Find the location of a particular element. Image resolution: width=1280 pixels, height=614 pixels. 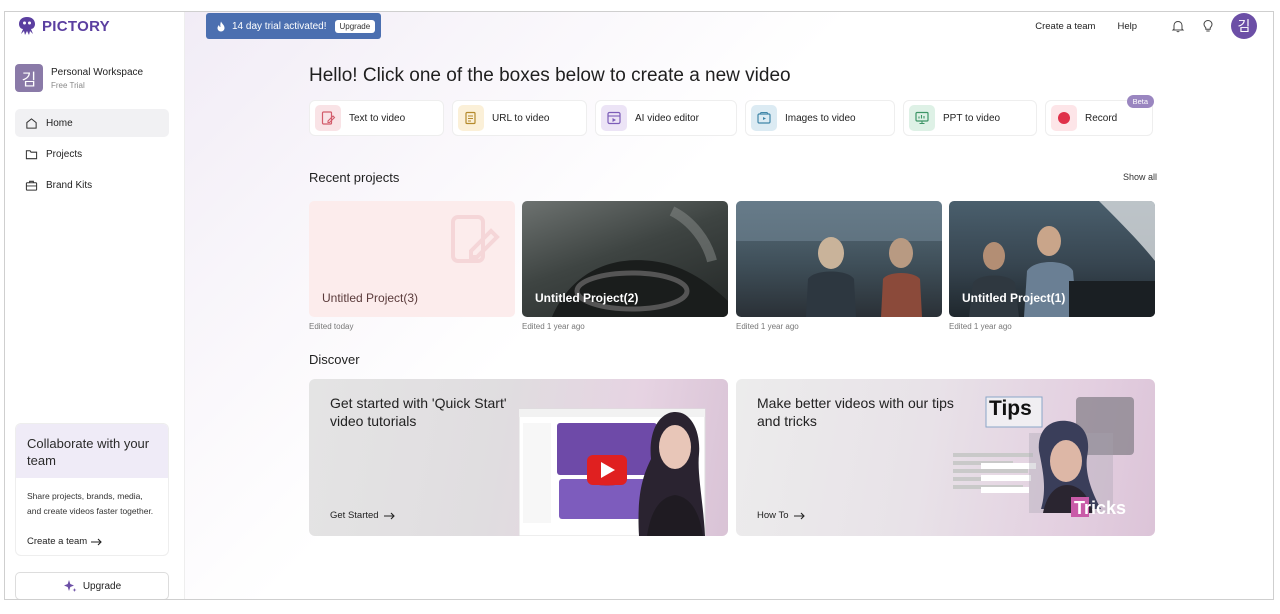

get-started-link: Get Started is located at coordinates (363, 515).